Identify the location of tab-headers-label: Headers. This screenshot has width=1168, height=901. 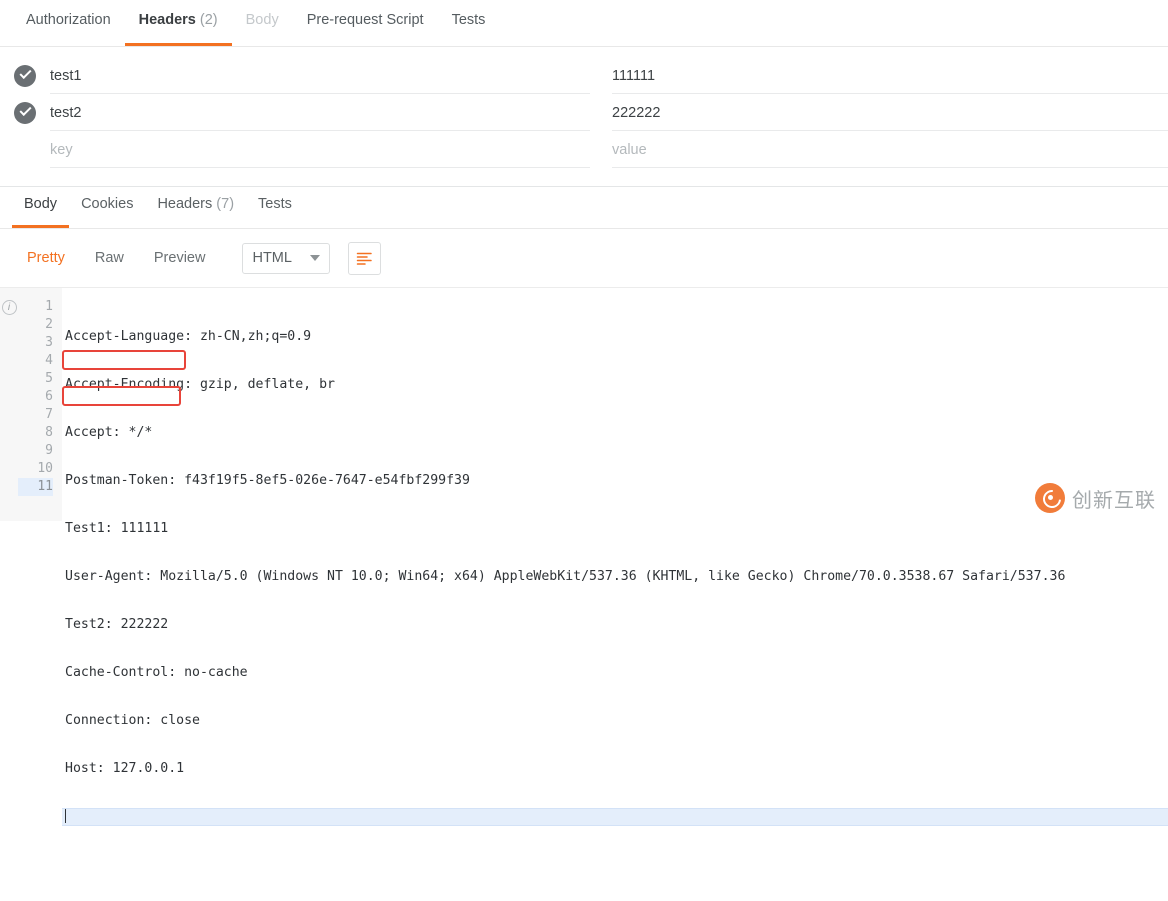
(167, 20).